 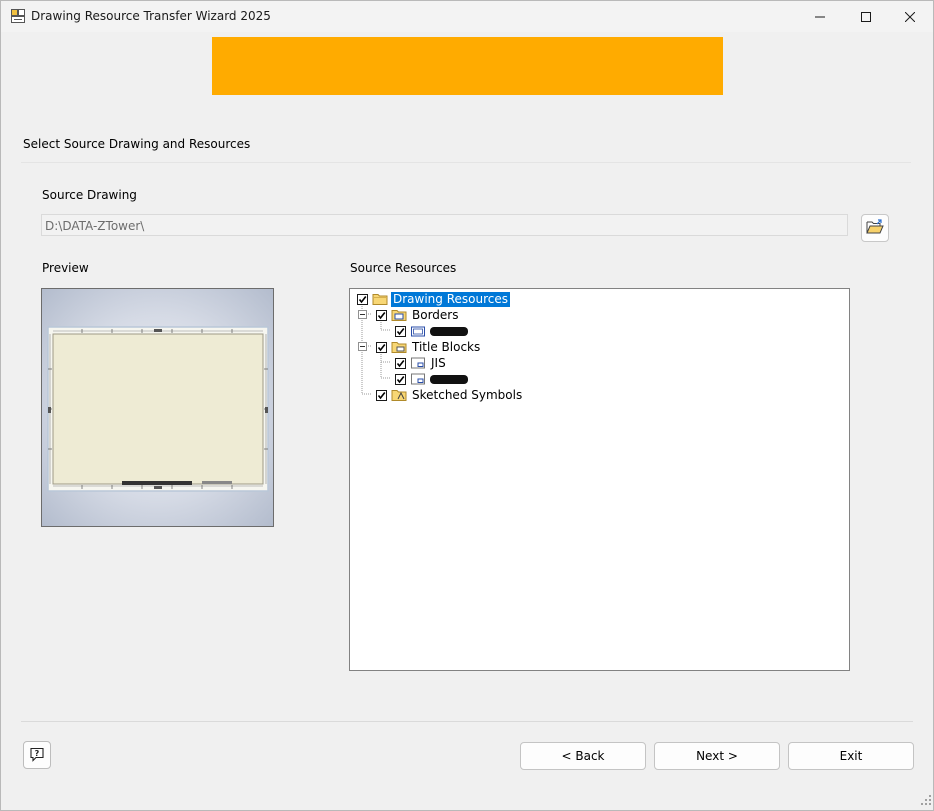 What do you see at coordinates (926, 801) in the screenshot?
I see `resize-grip-icon` at bounding box center [926, 801].